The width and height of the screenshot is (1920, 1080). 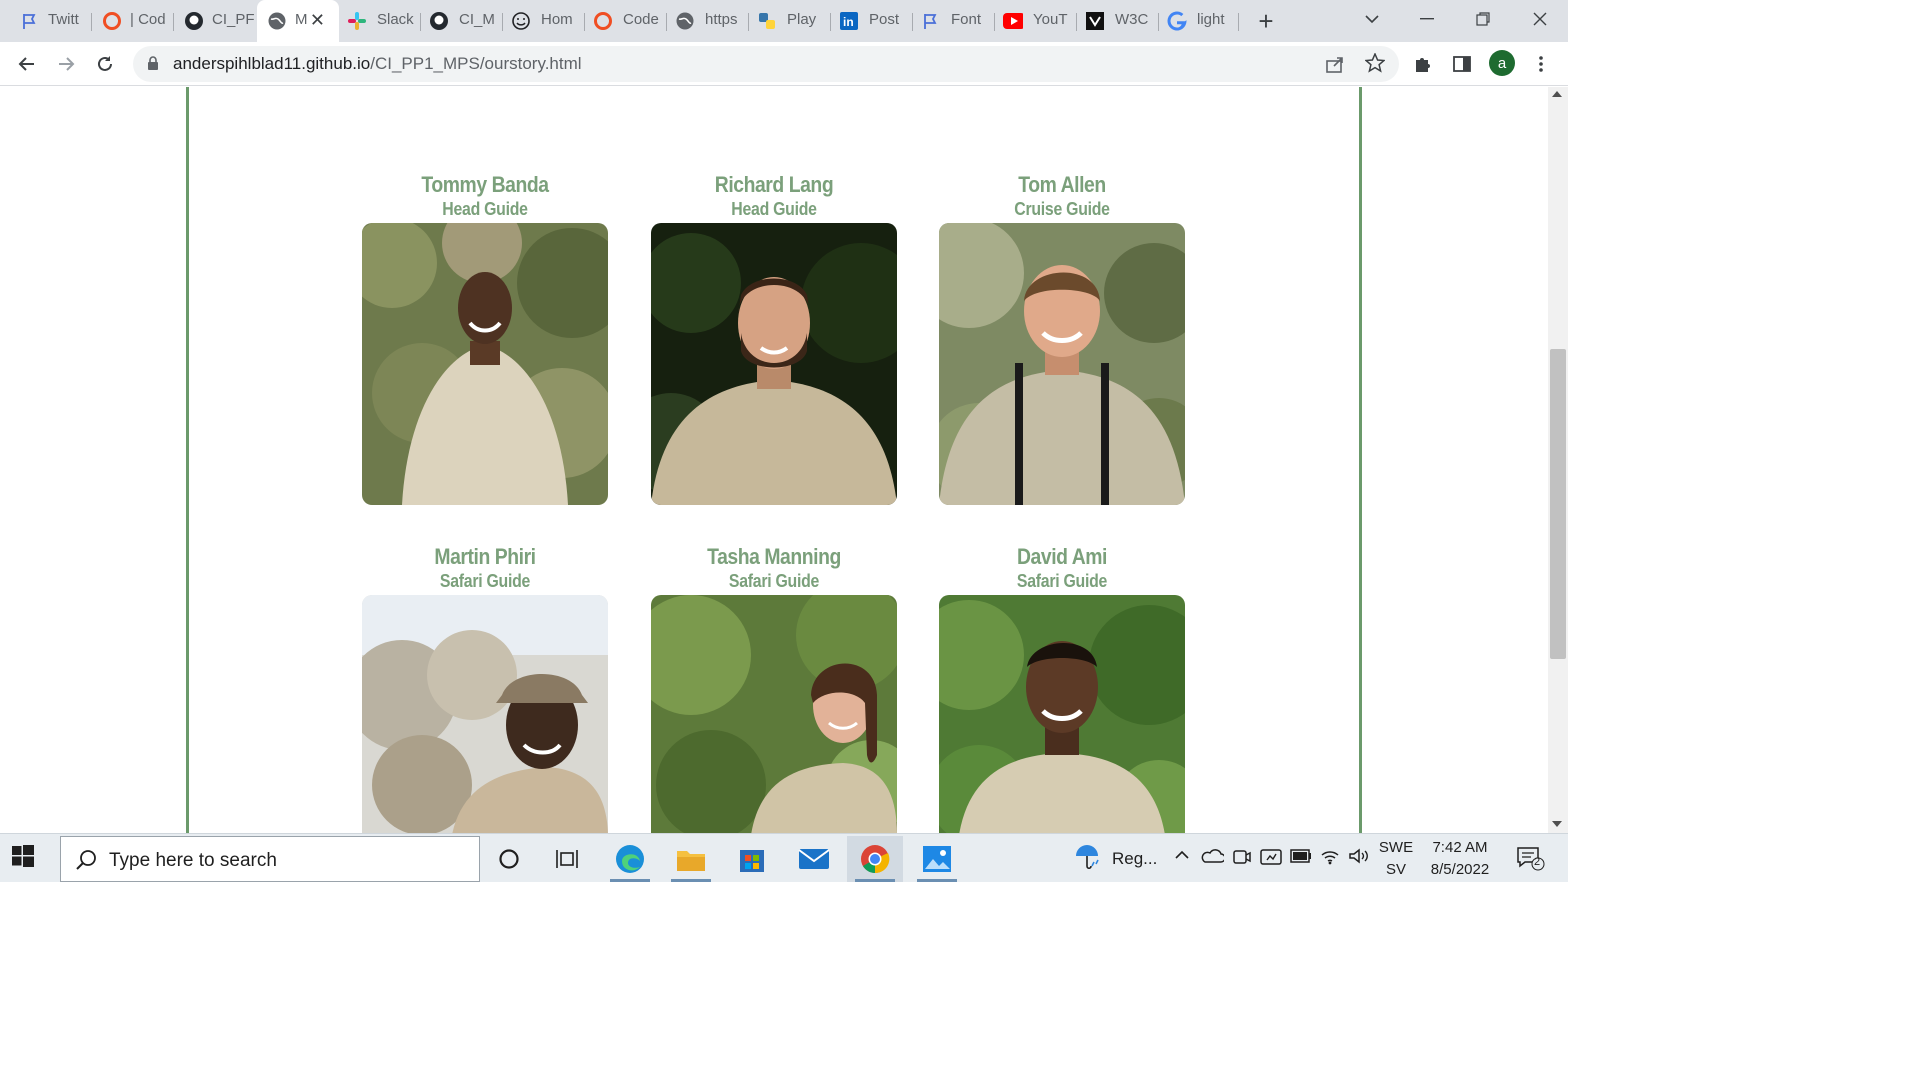 I want to click on guide-card: David Ami Safari Guide, so click(x=1062, y=688).